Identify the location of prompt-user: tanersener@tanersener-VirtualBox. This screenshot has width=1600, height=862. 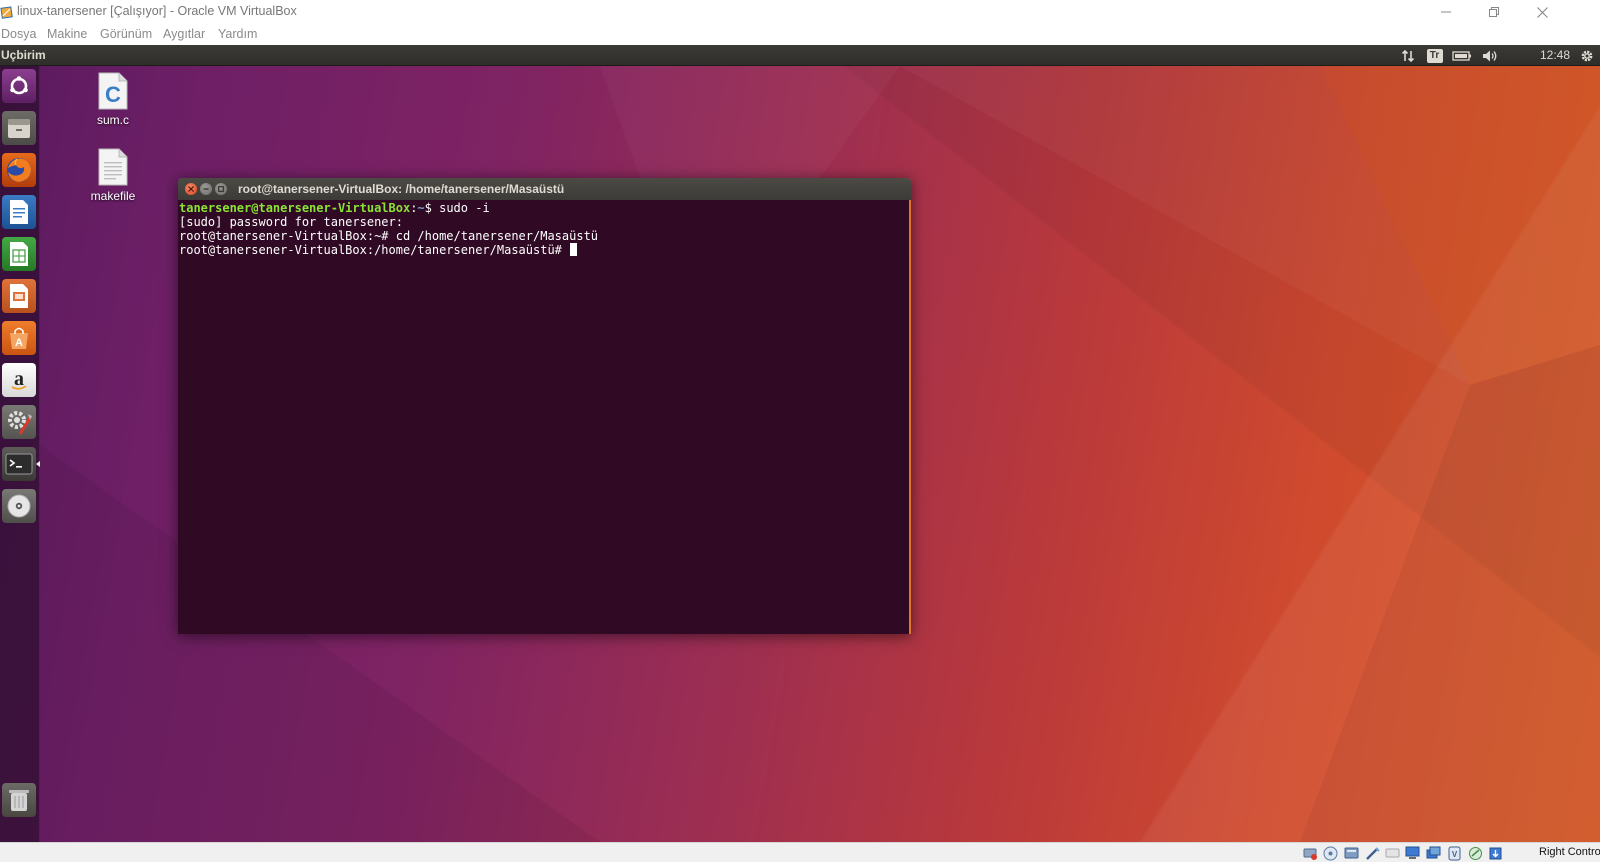
(295, 208).